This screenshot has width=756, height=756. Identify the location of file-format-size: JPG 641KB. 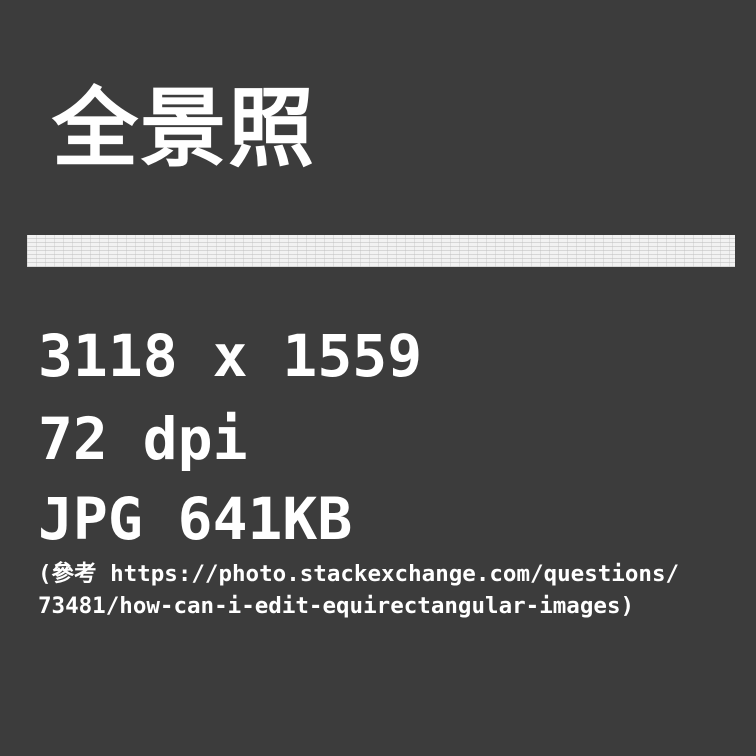
(195, 519).